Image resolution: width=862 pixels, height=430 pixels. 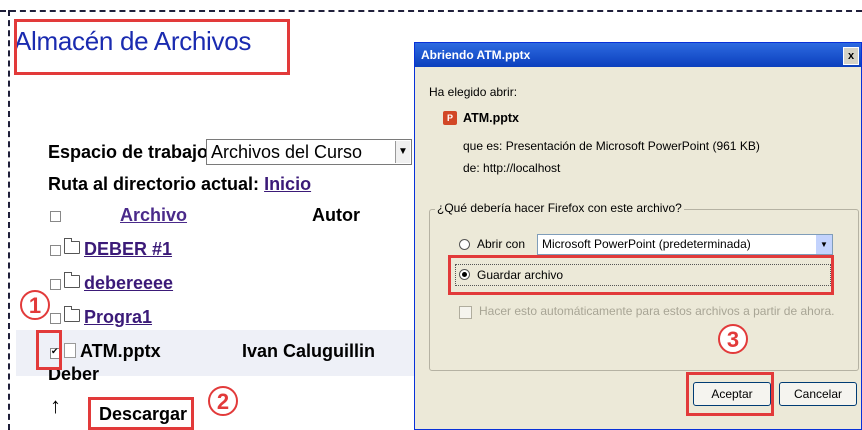 What do you see at coordinates (851, 56) in the screenshot?
I see `close-icon: x` at bounding box center [851, 56].